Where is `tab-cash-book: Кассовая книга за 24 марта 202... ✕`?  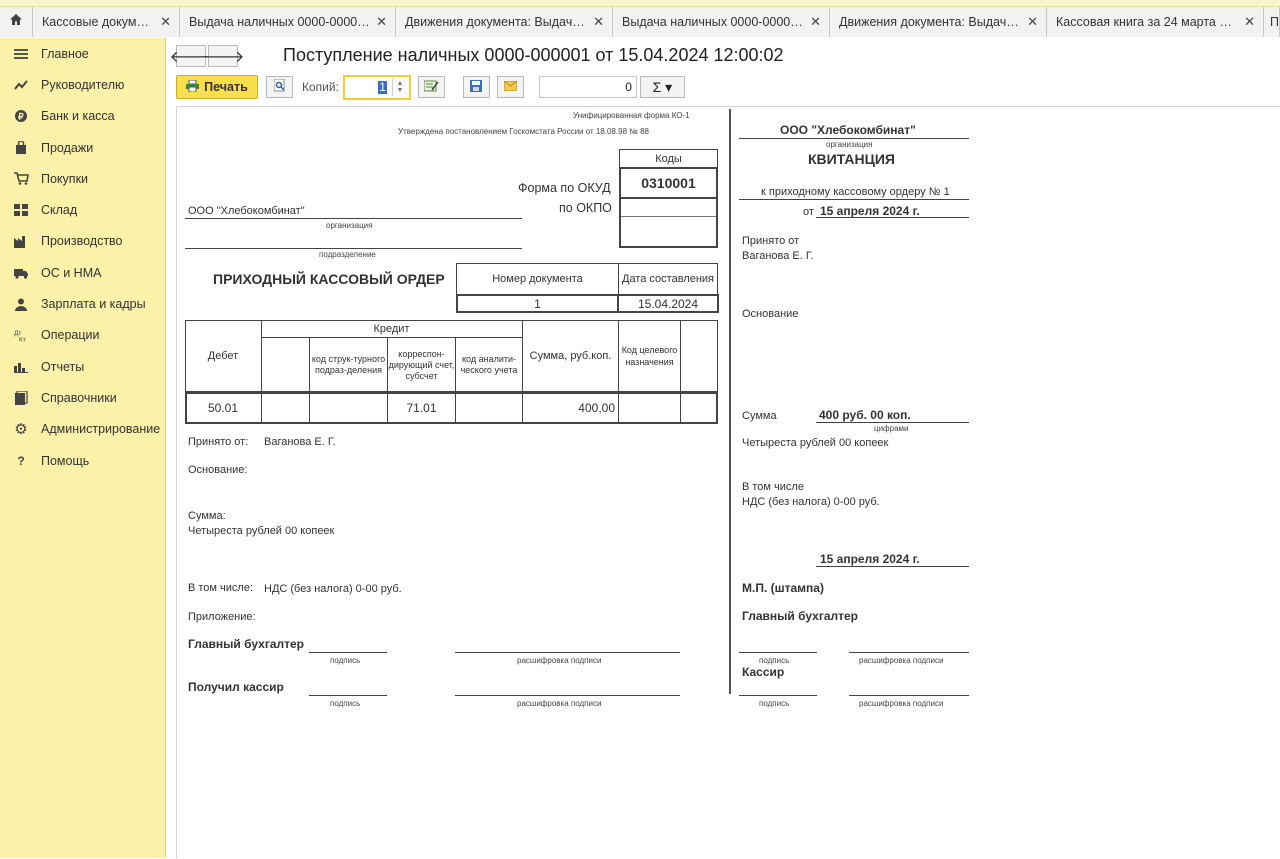
tab-cash-book: Кассовая книга за 24 марта 202... ✕ is located at coordinates (1155, 22).